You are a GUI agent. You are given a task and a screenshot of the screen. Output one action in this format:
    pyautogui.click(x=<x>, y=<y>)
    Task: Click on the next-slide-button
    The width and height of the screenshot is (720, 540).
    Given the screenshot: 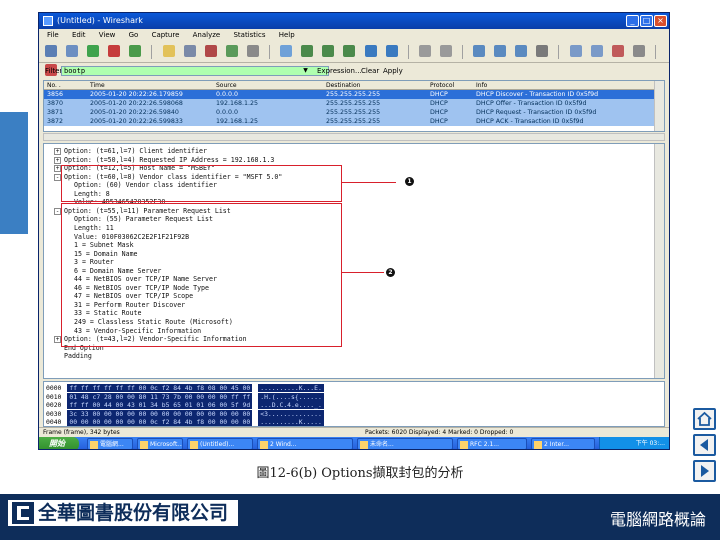 What is the action you would take?
    pyautogui.click(x=704, y=471)
    